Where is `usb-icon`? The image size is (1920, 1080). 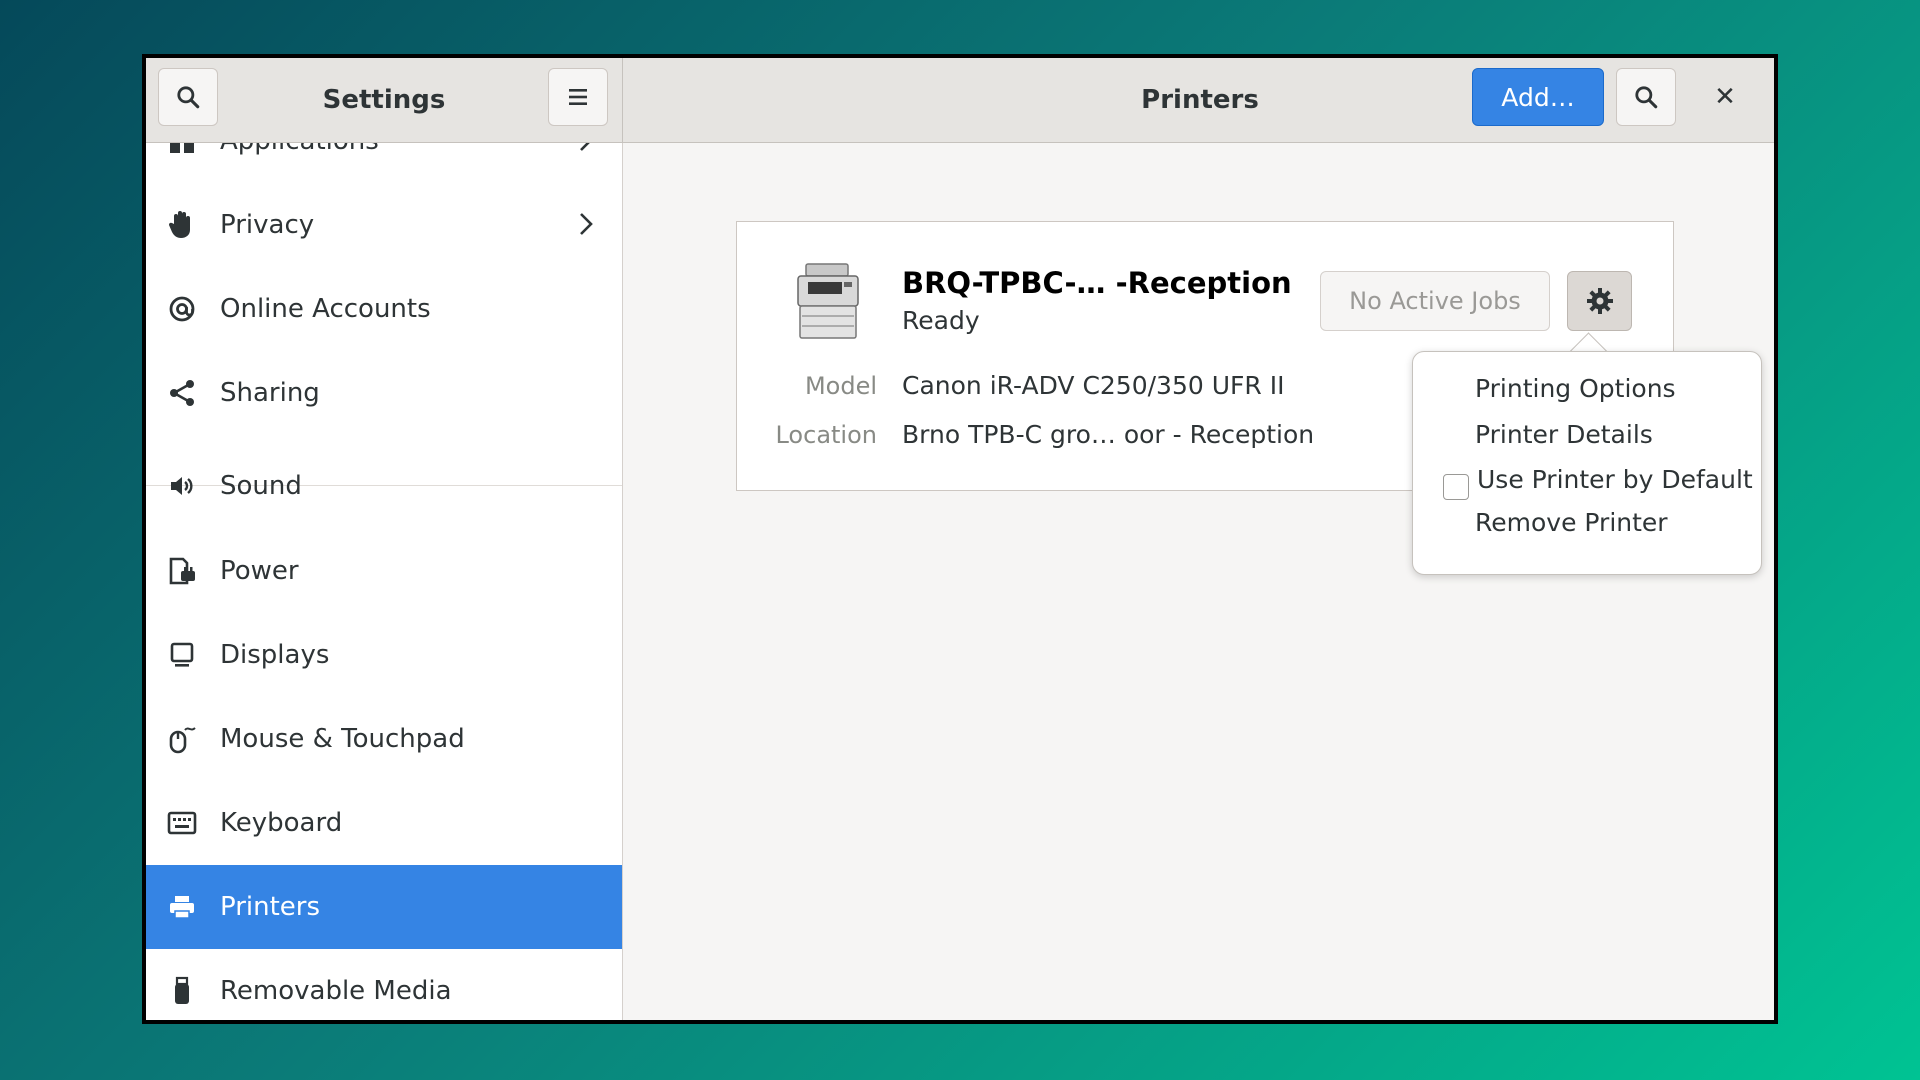
usb-icon is located at coordinates (182, 991).